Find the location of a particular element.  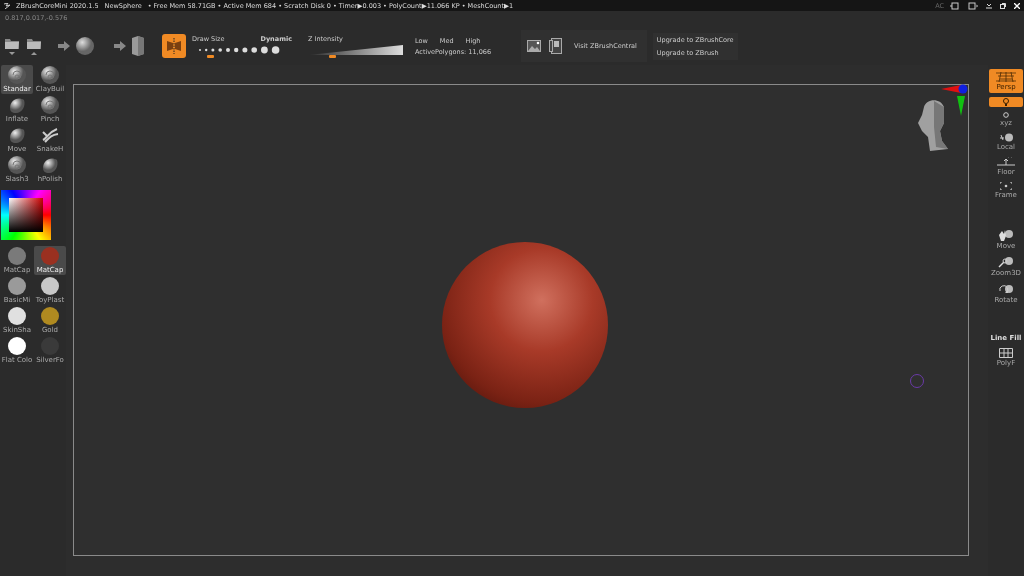

symmetry-button is located at coordinates (174, 46).